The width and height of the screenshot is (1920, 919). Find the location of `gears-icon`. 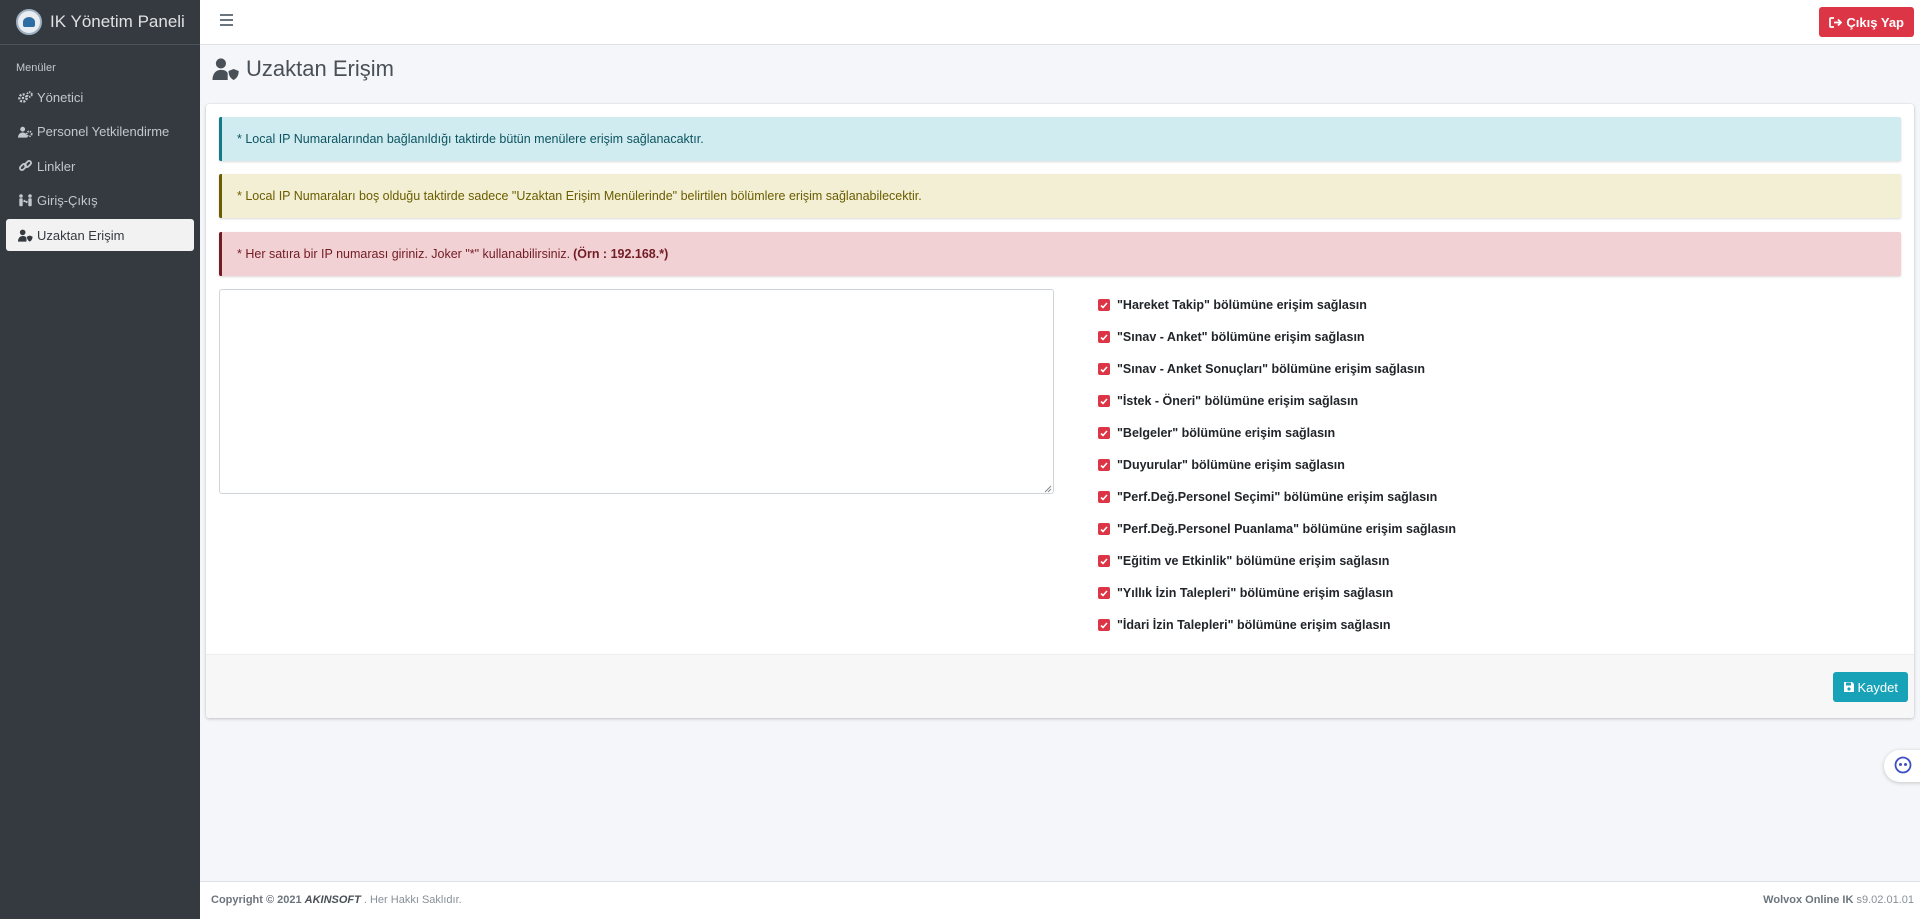

gears-icon is located at coordinates (25, 97).